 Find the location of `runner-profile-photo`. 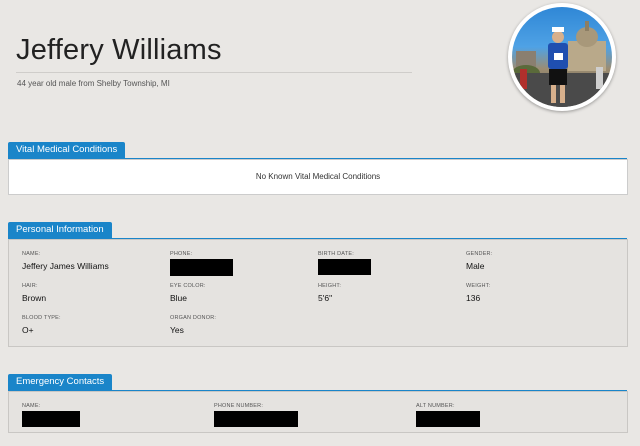

runner-profile-photo is located at coordinates (562, 57).